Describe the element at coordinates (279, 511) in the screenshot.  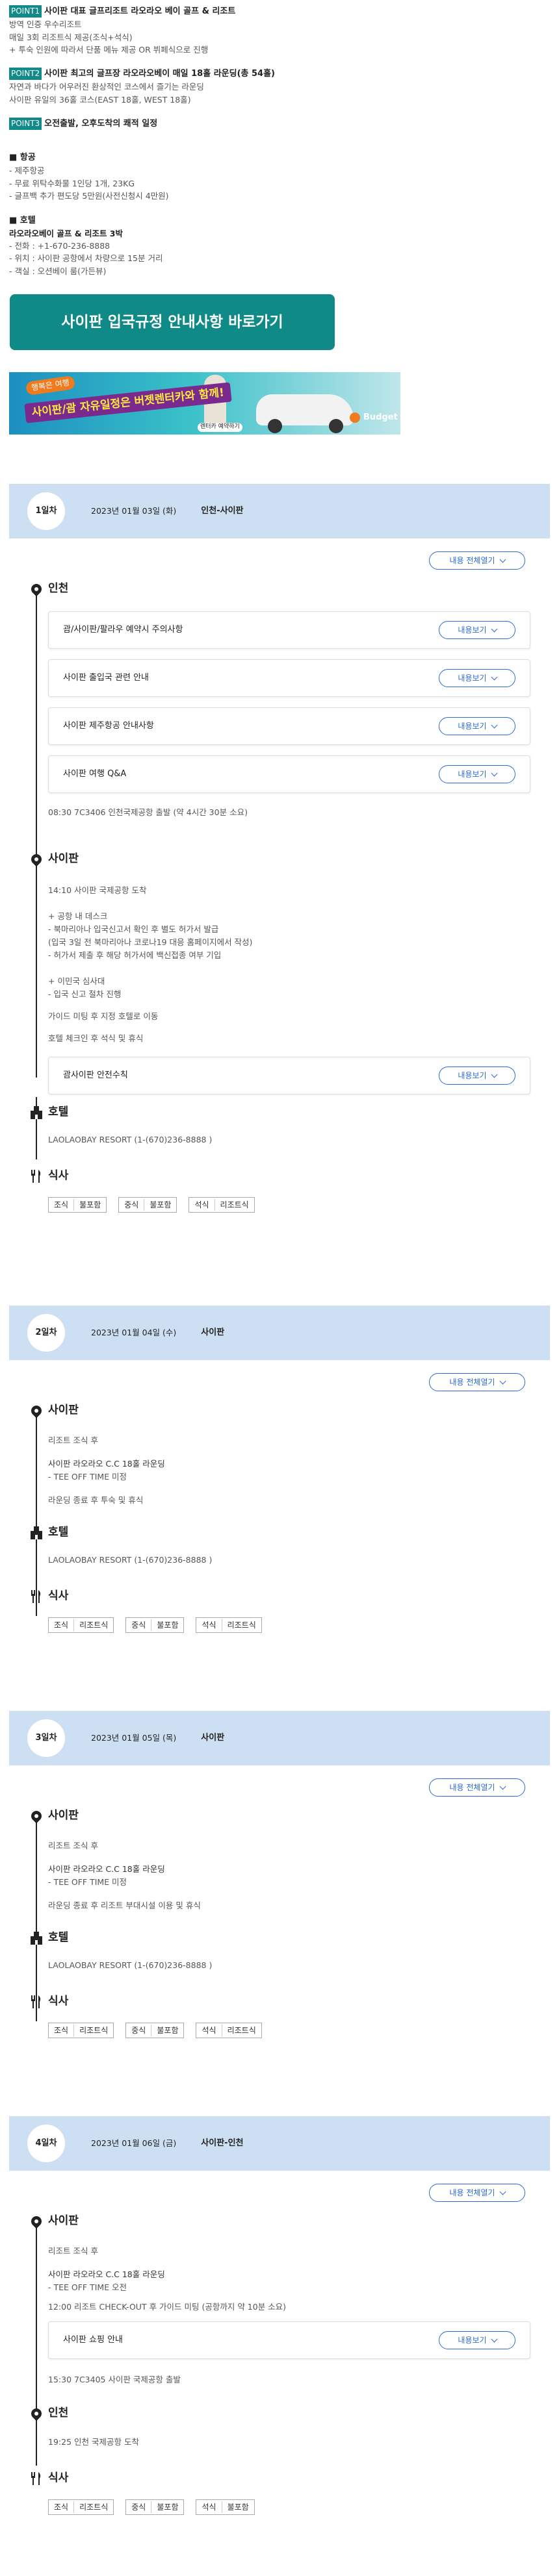
I see `day-header: 1일차 2023년 01월 03일 (화) 인천-사이판` at that location.